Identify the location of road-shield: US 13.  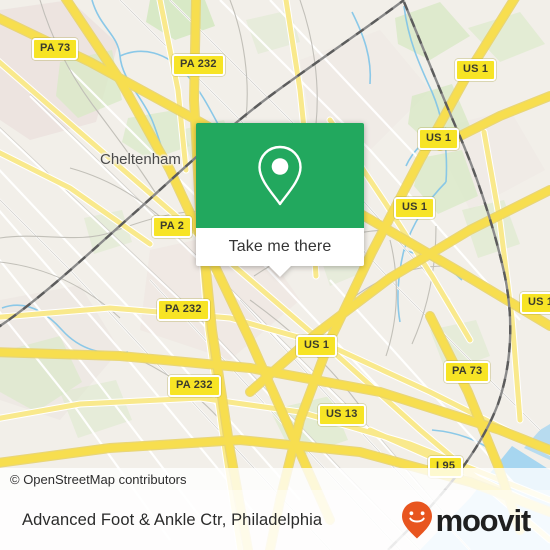
(342, 415).